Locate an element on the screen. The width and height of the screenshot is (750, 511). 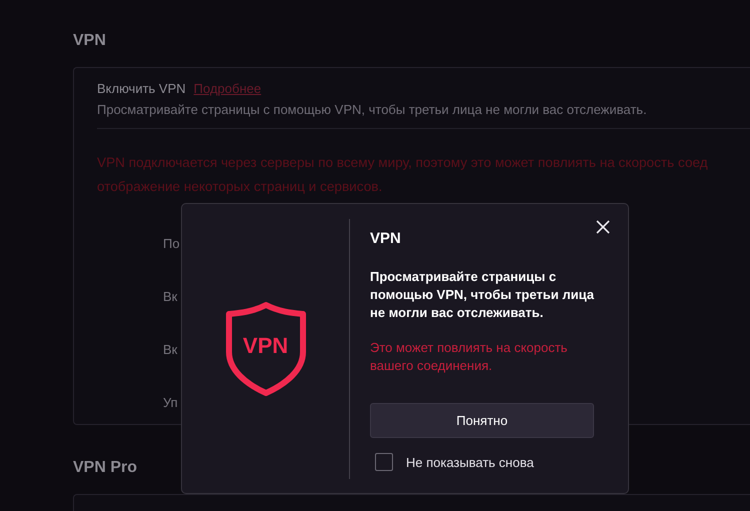
checkbox-label: Не показывать снова is located at coordinates (470, 462).